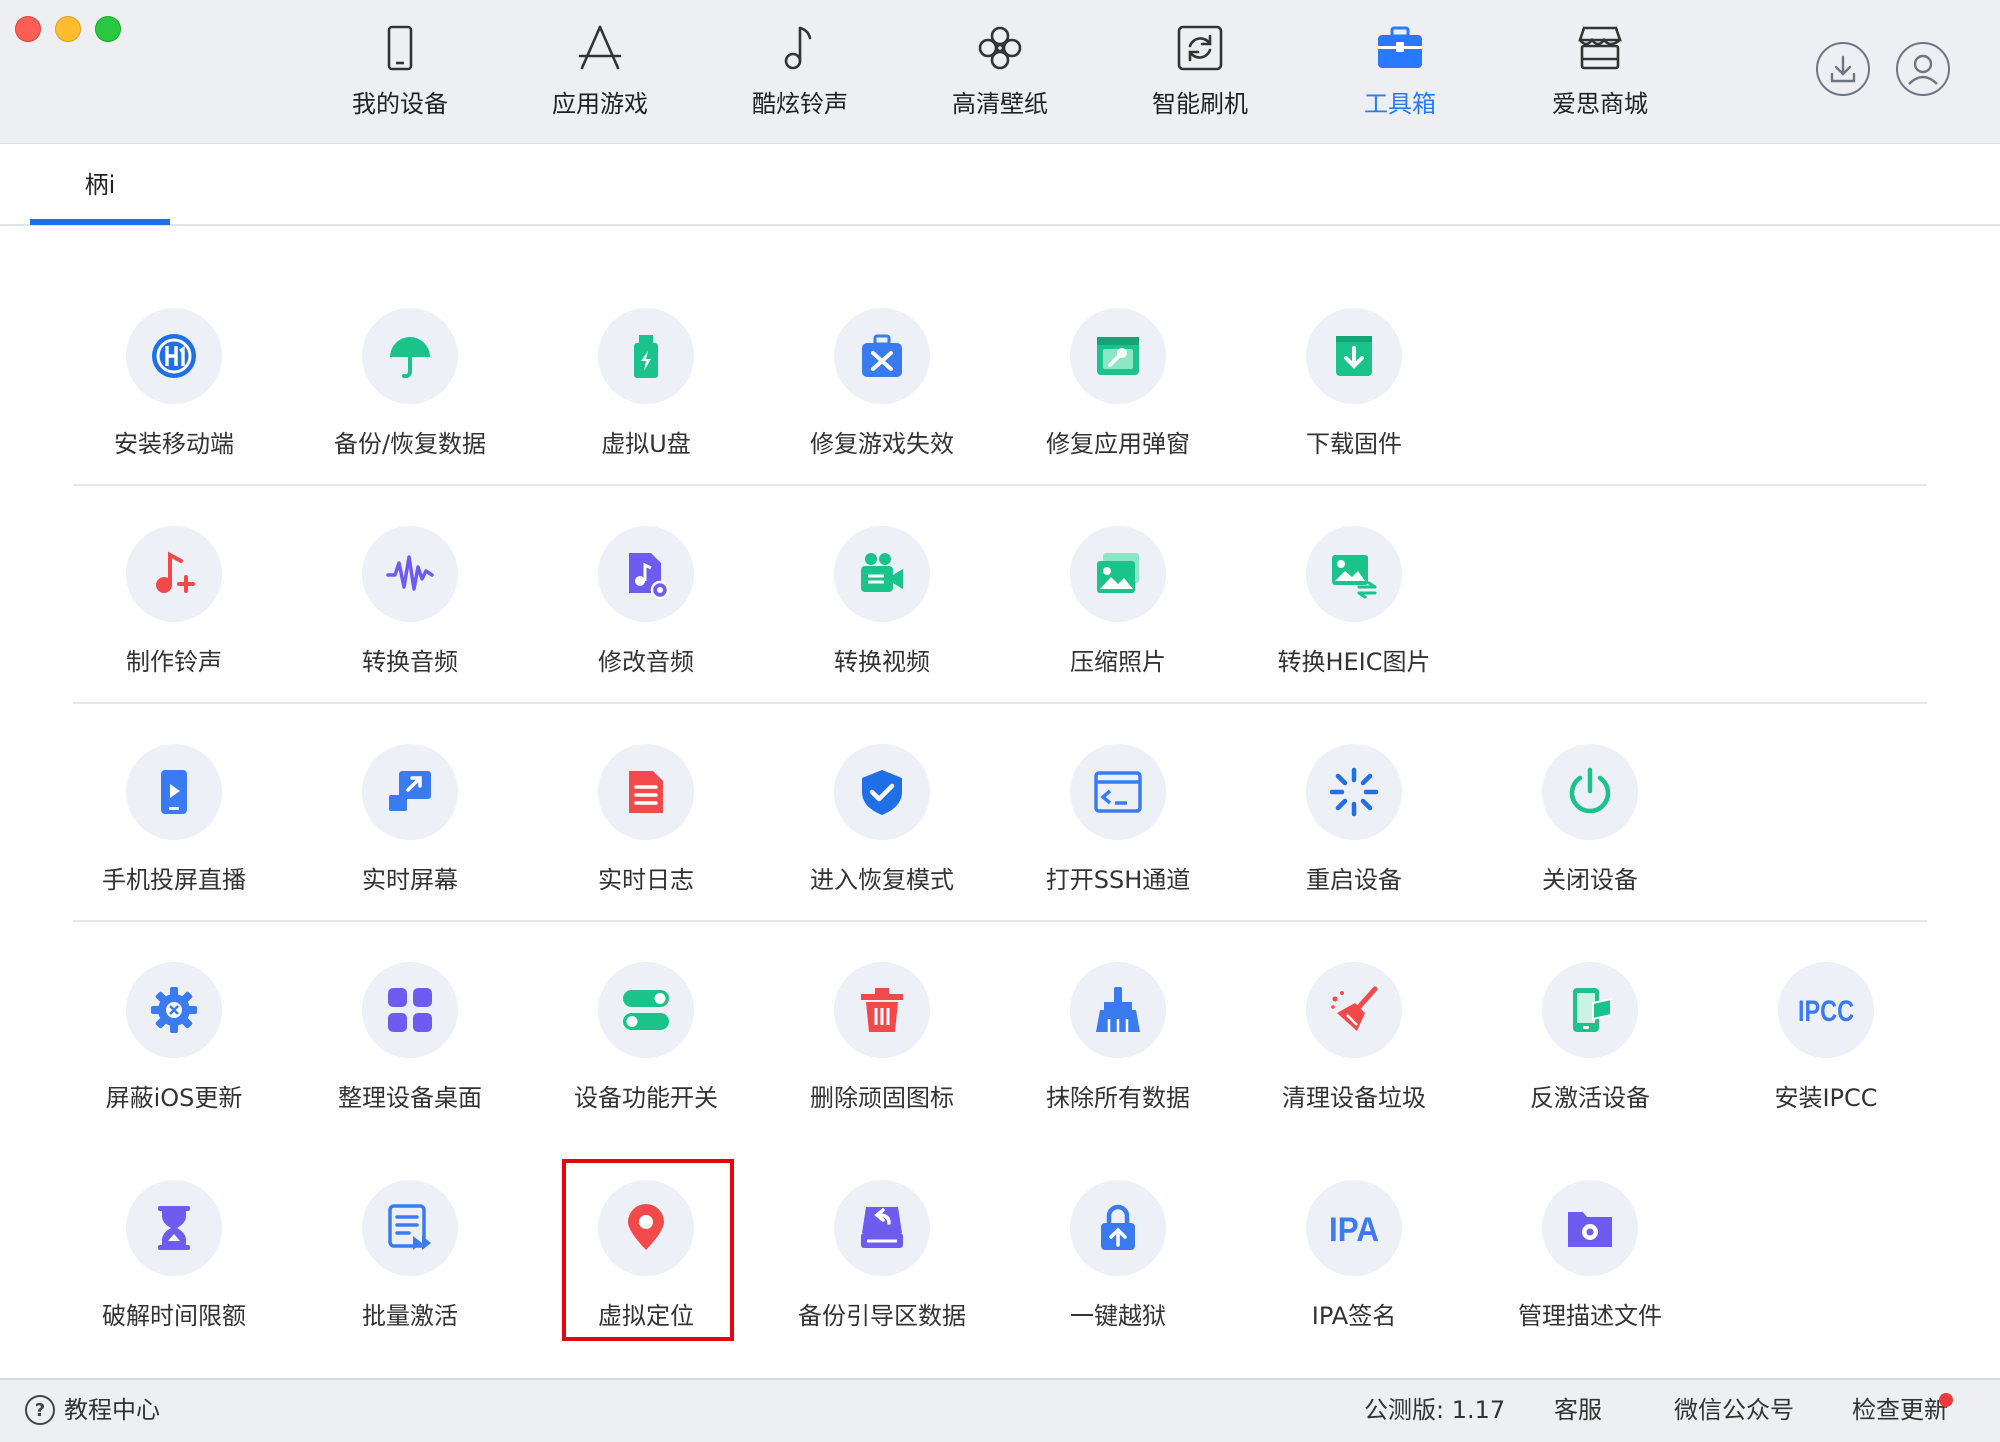 Image resolution: width=2000 pixels, height=1442 pixels. What do you see at coordinates (882, 819) in the screenshot?
I see `tool-recovery-mode: 进入恢复模式` at bounding box center [882, 819].